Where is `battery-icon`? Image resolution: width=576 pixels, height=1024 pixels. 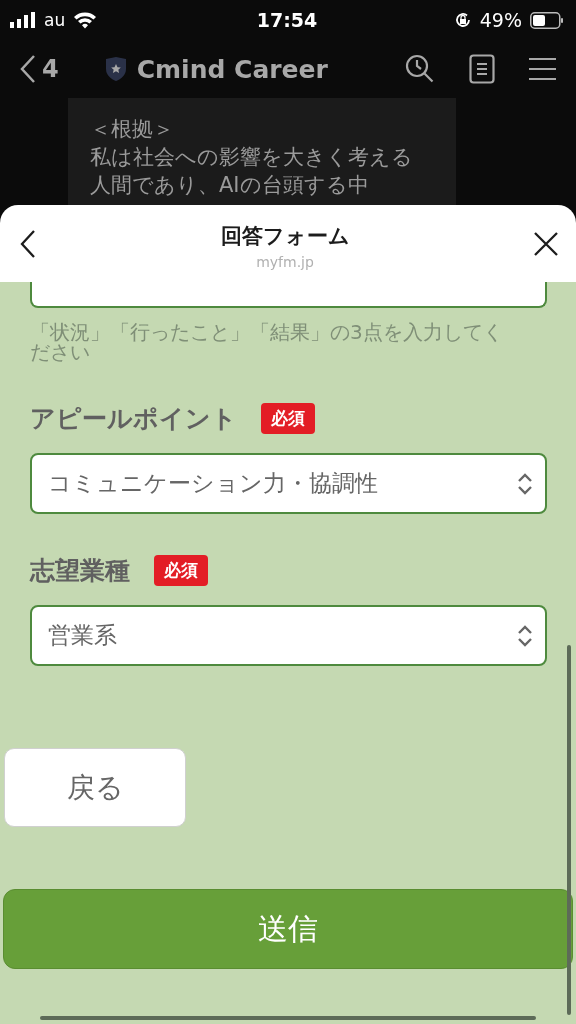 battery-icon is located at coordinates (547, 20).